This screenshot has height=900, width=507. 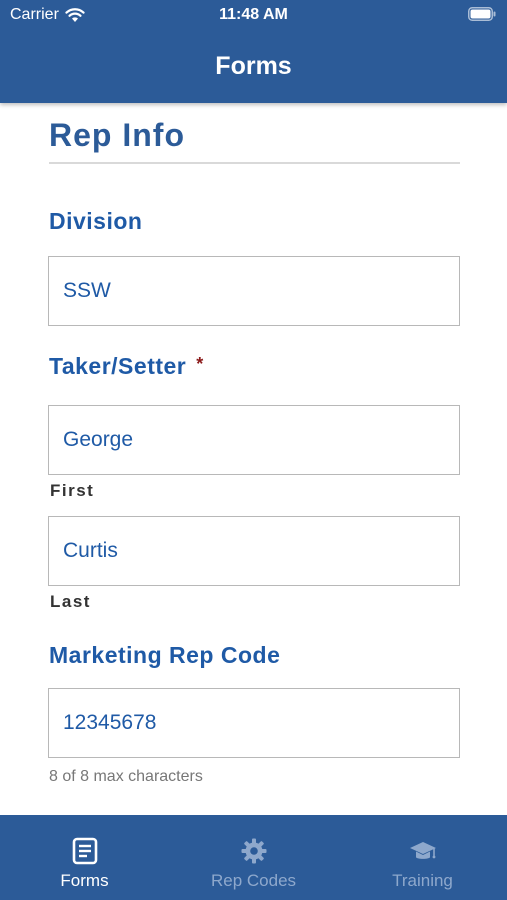 What do you see at coordinates (422, 850) in the screenshot?
I see `graduation-cap-icon` at bounding box center [422, 850].